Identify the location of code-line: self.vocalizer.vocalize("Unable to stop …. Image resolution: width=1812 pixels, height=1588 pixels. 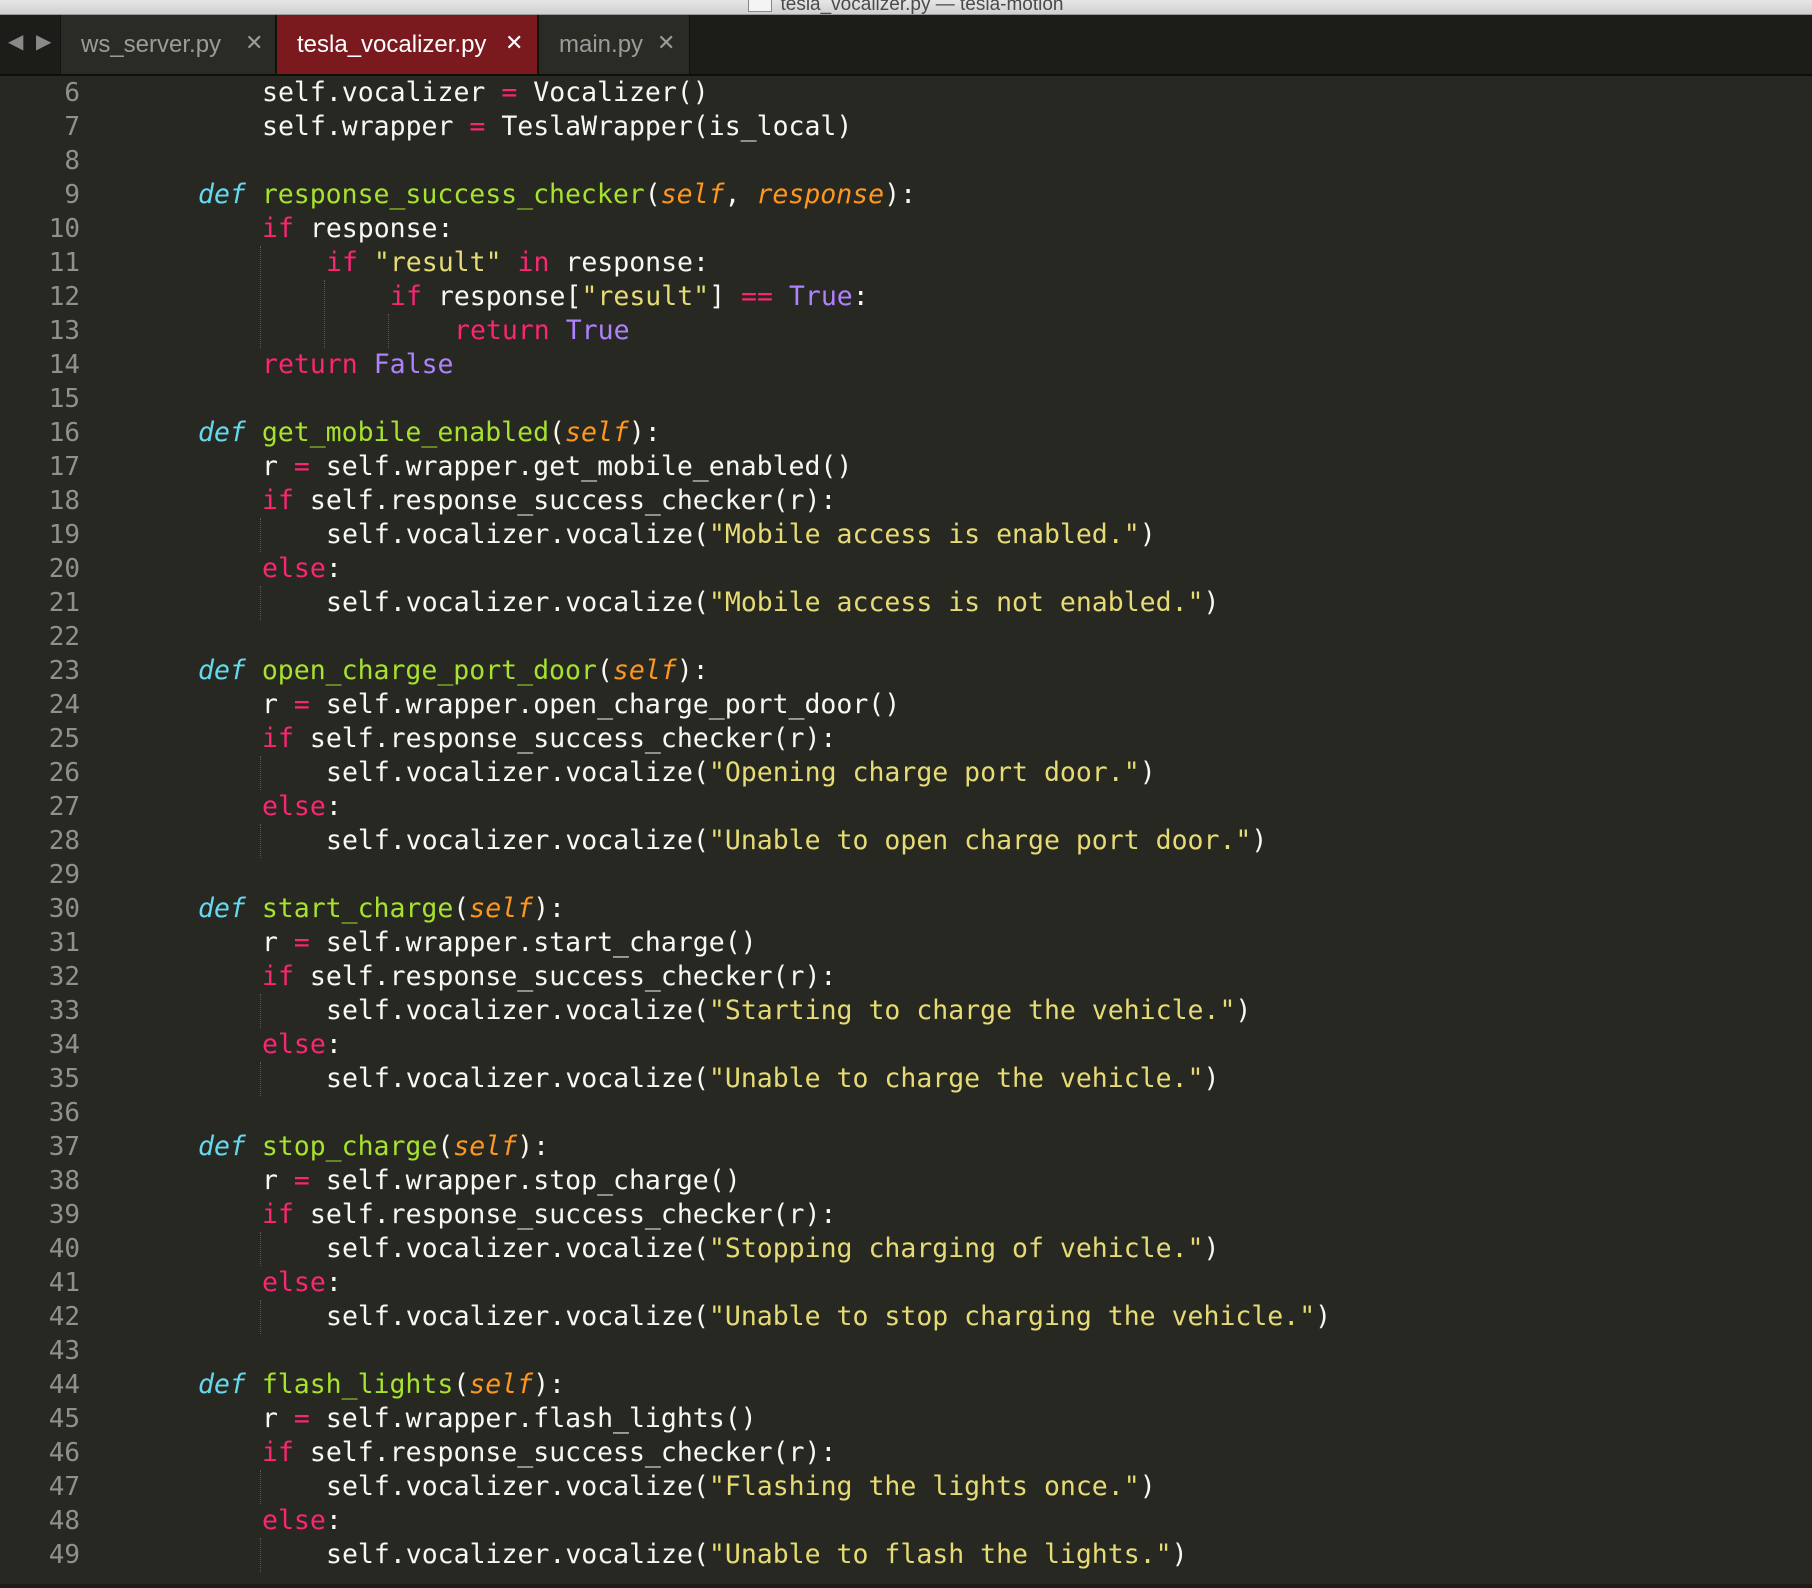
(964, 1317).